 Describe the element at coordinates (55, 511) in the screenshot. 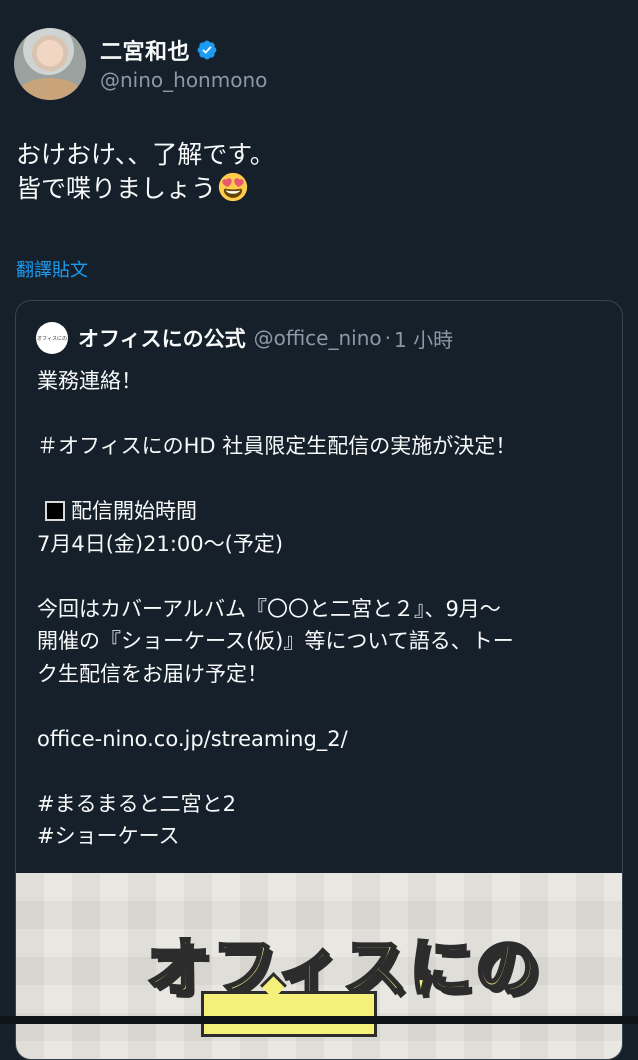

I see `black-square-icon` at that location.